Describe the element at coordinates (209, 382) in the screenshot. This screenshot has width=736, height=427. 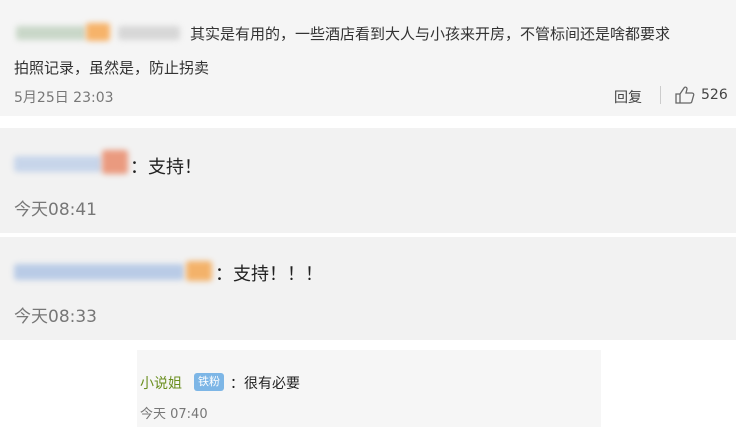
I see `fan-badge: 铁粉` at that location.